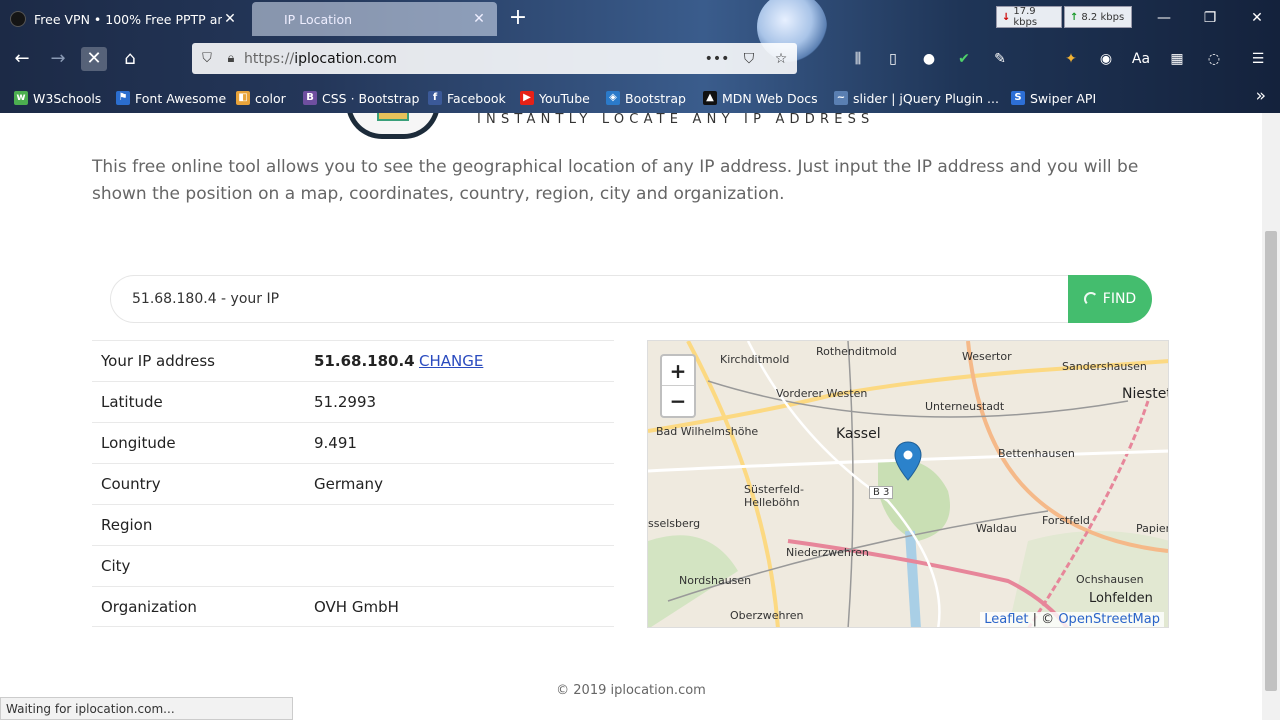 This screenshot has width=1280, height=720. What do you see at coordinates (1214, 59) in the screenshot?
I see `extension-sync-icon: ◌` at bounding box center [1214, 59].